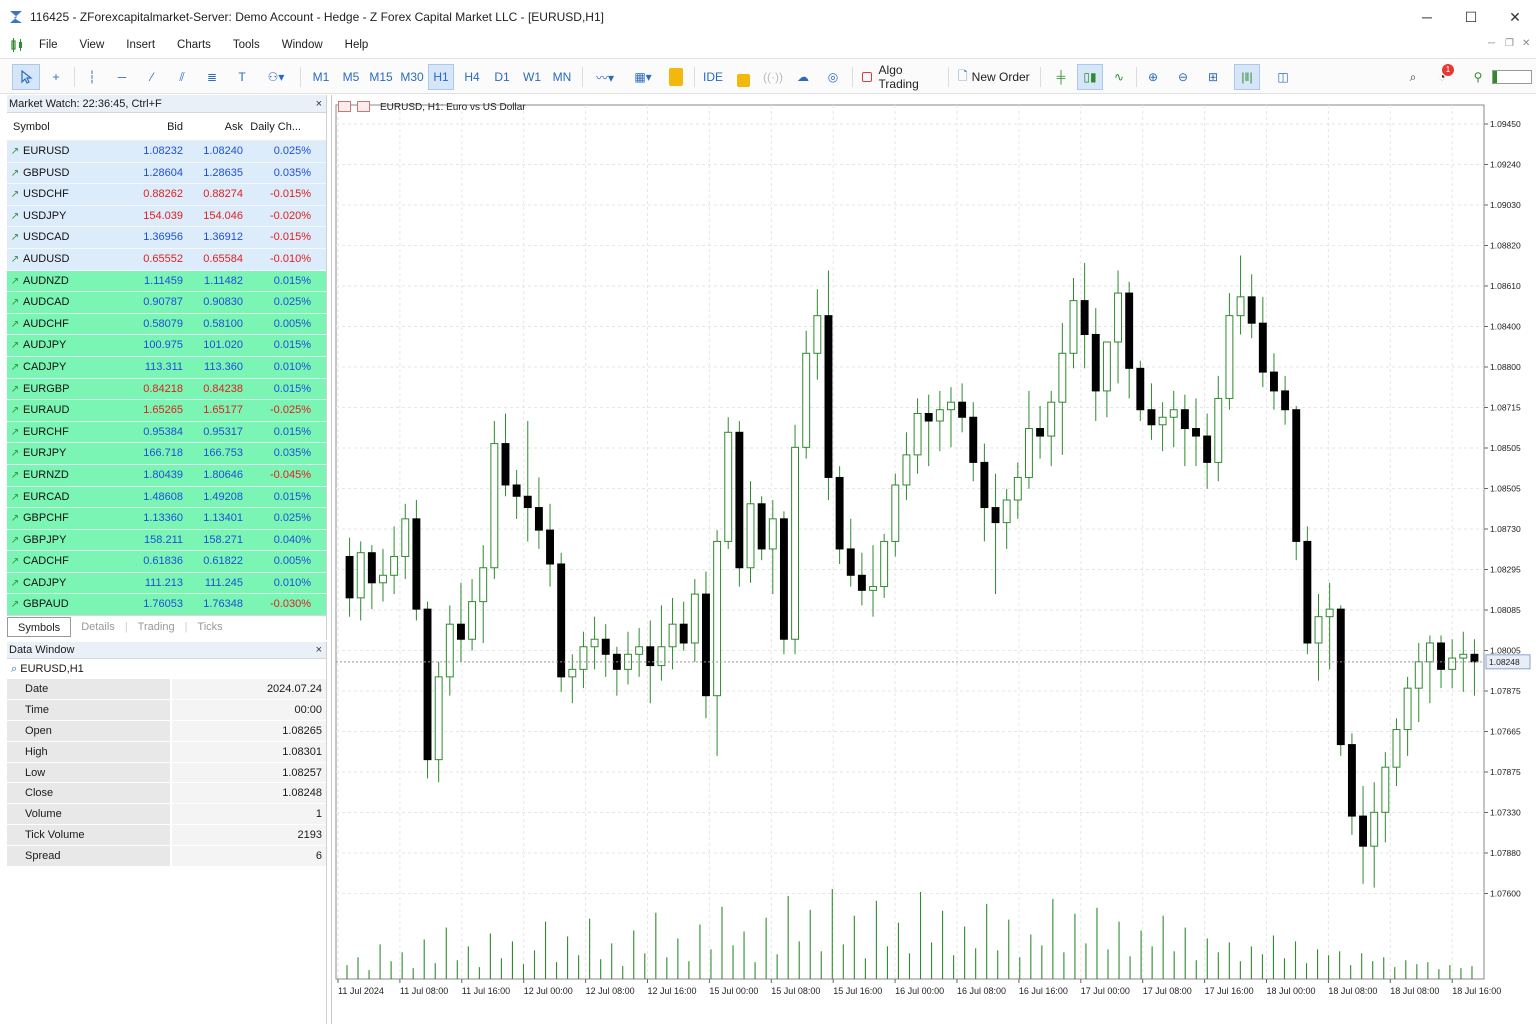 This screenshot has height=1027, width=1536. What do you see at coordinates (182, 77) in the screenshot?
I see `channel-button: ⫽` at bounding box center [182, 77].